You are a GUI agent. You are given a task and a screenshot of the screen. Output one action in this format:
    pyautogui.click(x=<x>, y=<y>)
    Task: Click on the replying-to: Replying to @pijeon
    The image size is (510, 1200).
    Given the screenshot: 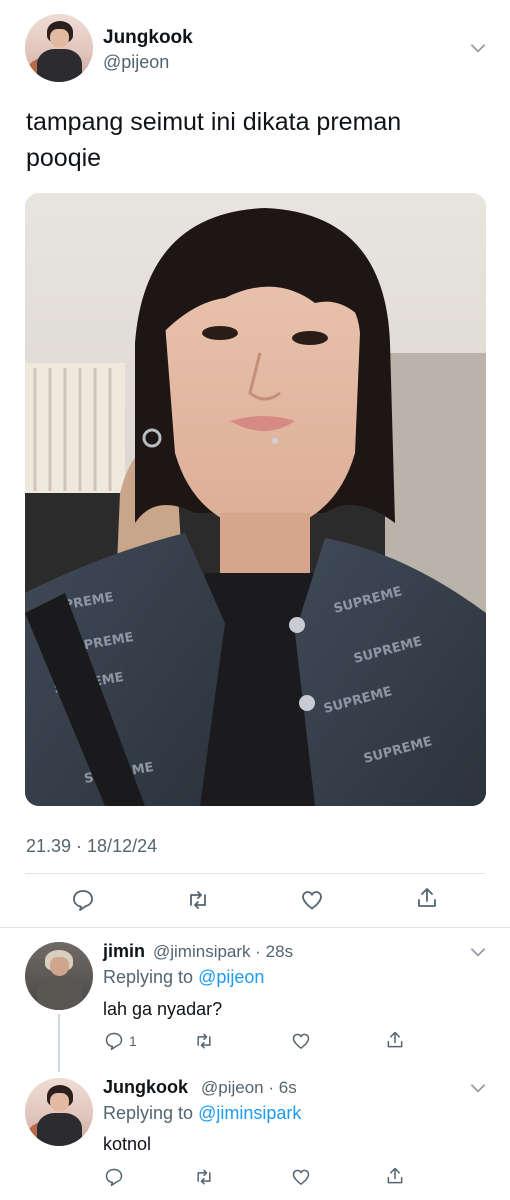 What is the action you would take?
    pyautogui.click(x=183, y=977)
    